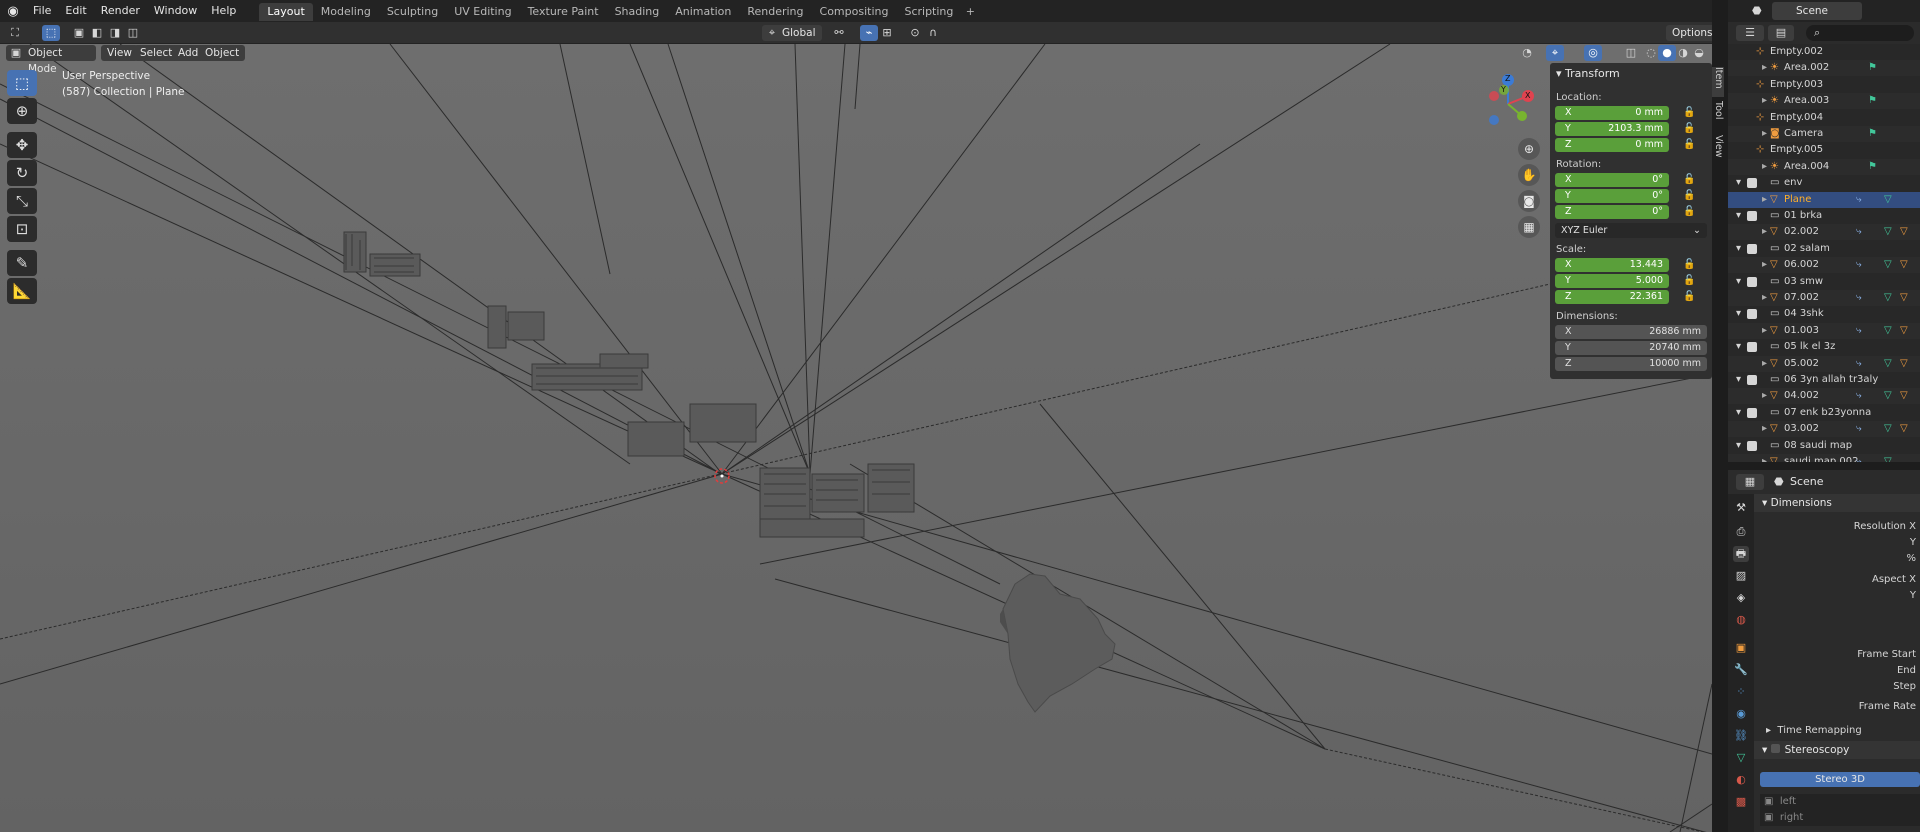  Describe the element at coordinates (1750, 482) in the screenshot. I see `properties-editor-type-icon: ▦` at that location.